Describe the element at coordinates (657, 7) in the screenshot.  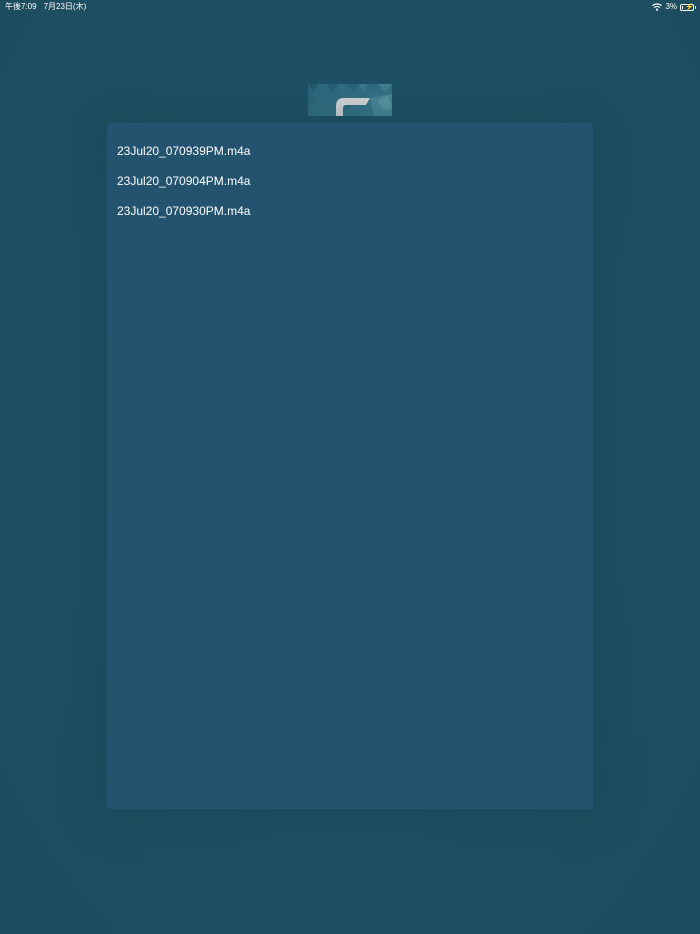
I see `wifi-icon` at that location.